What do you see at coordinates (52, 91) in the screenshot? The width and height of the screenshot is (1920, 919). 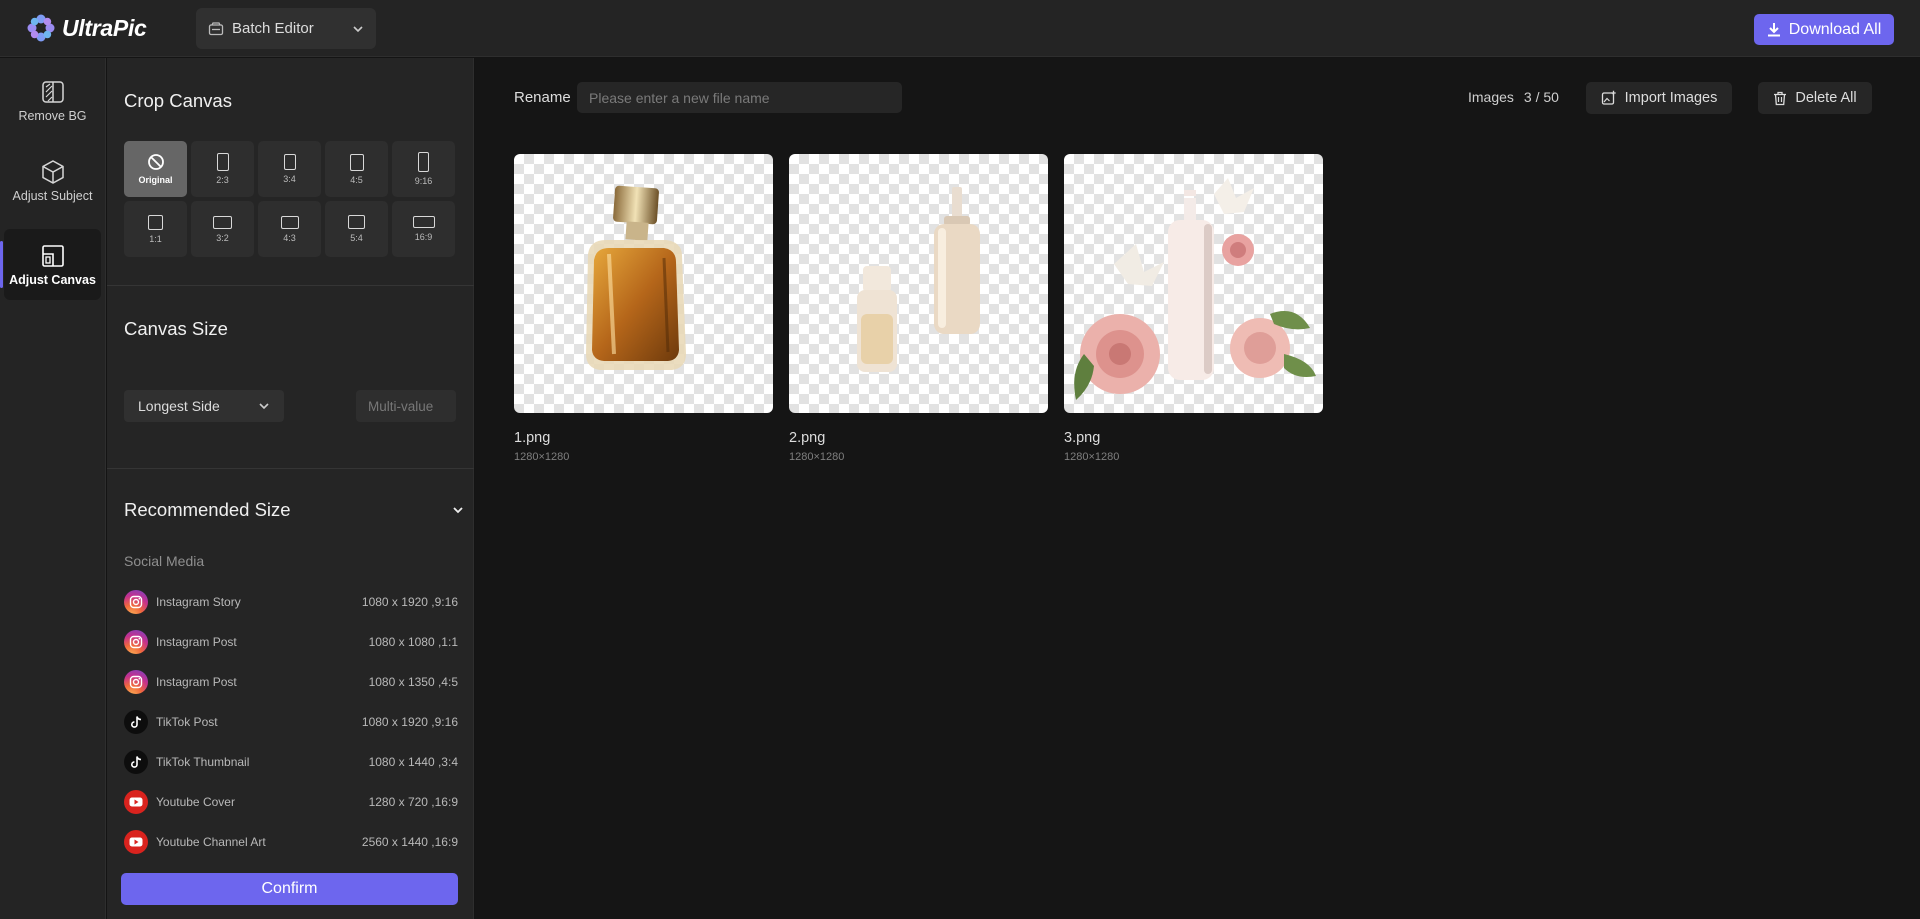 I see `remove-bg-icon` at bounding box center [52, 91].